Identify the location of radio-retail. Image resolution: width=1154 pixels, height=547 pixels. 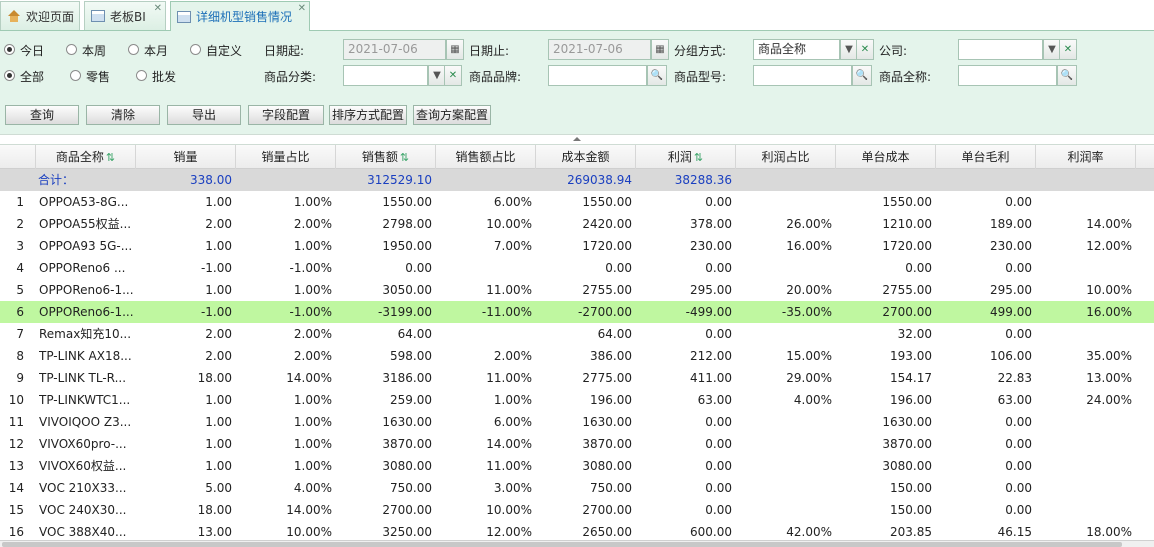
(75, 75).